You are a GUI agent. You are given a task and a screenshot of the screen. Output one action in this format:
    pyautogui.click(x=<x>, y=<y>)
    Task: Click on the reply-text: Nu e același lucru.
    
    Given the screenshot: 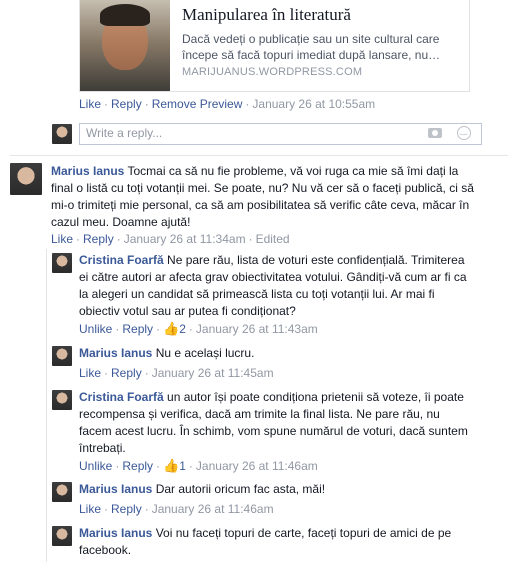 What is the action you would take?
    pyautogui.click(x=205, y=353)
    